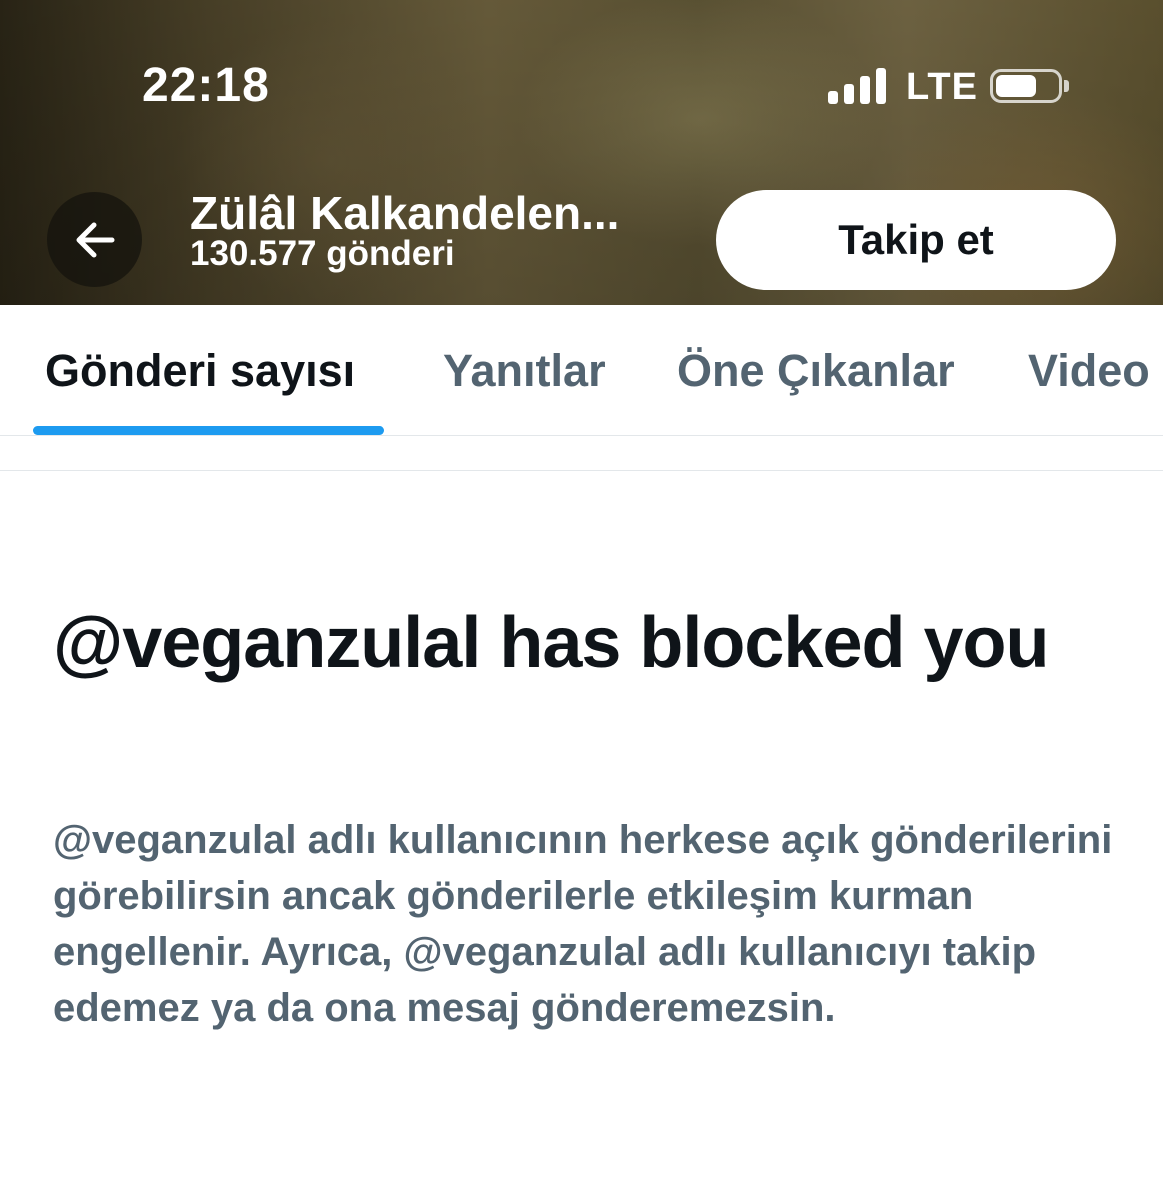 The width and height of the screenshot is (1163, 1200). Describe the element at coordinates (581, 435) in the screenshot. I see `tabs-divider` at that location.